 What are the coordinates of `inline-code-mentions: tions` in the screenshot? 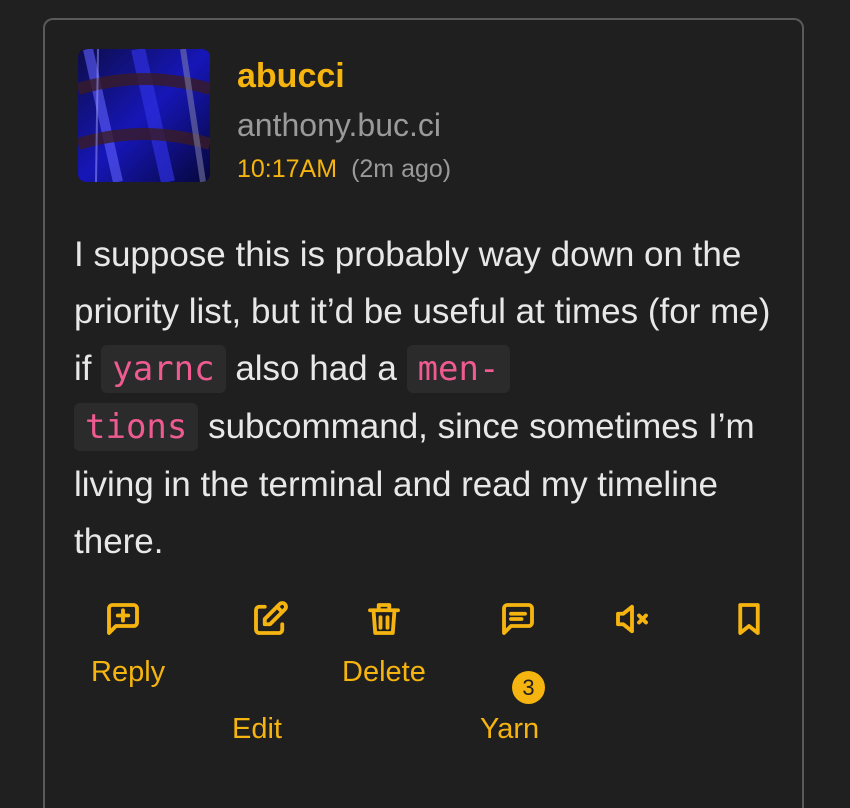 It's located at (136, 427).